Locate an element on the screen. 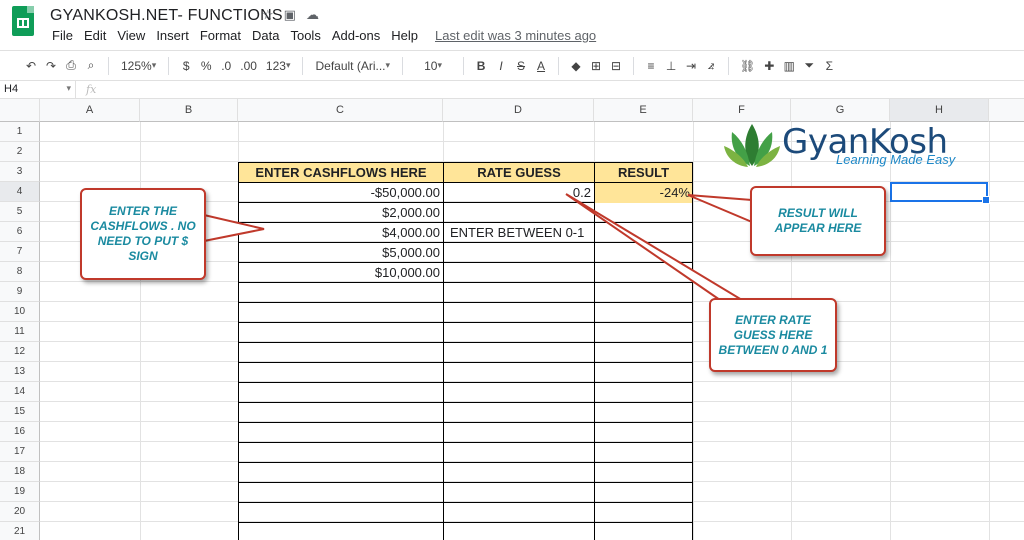 The width and height of the screenshot is (1024, 540). row-header-11: 11 is located at coordinates (20, 332).